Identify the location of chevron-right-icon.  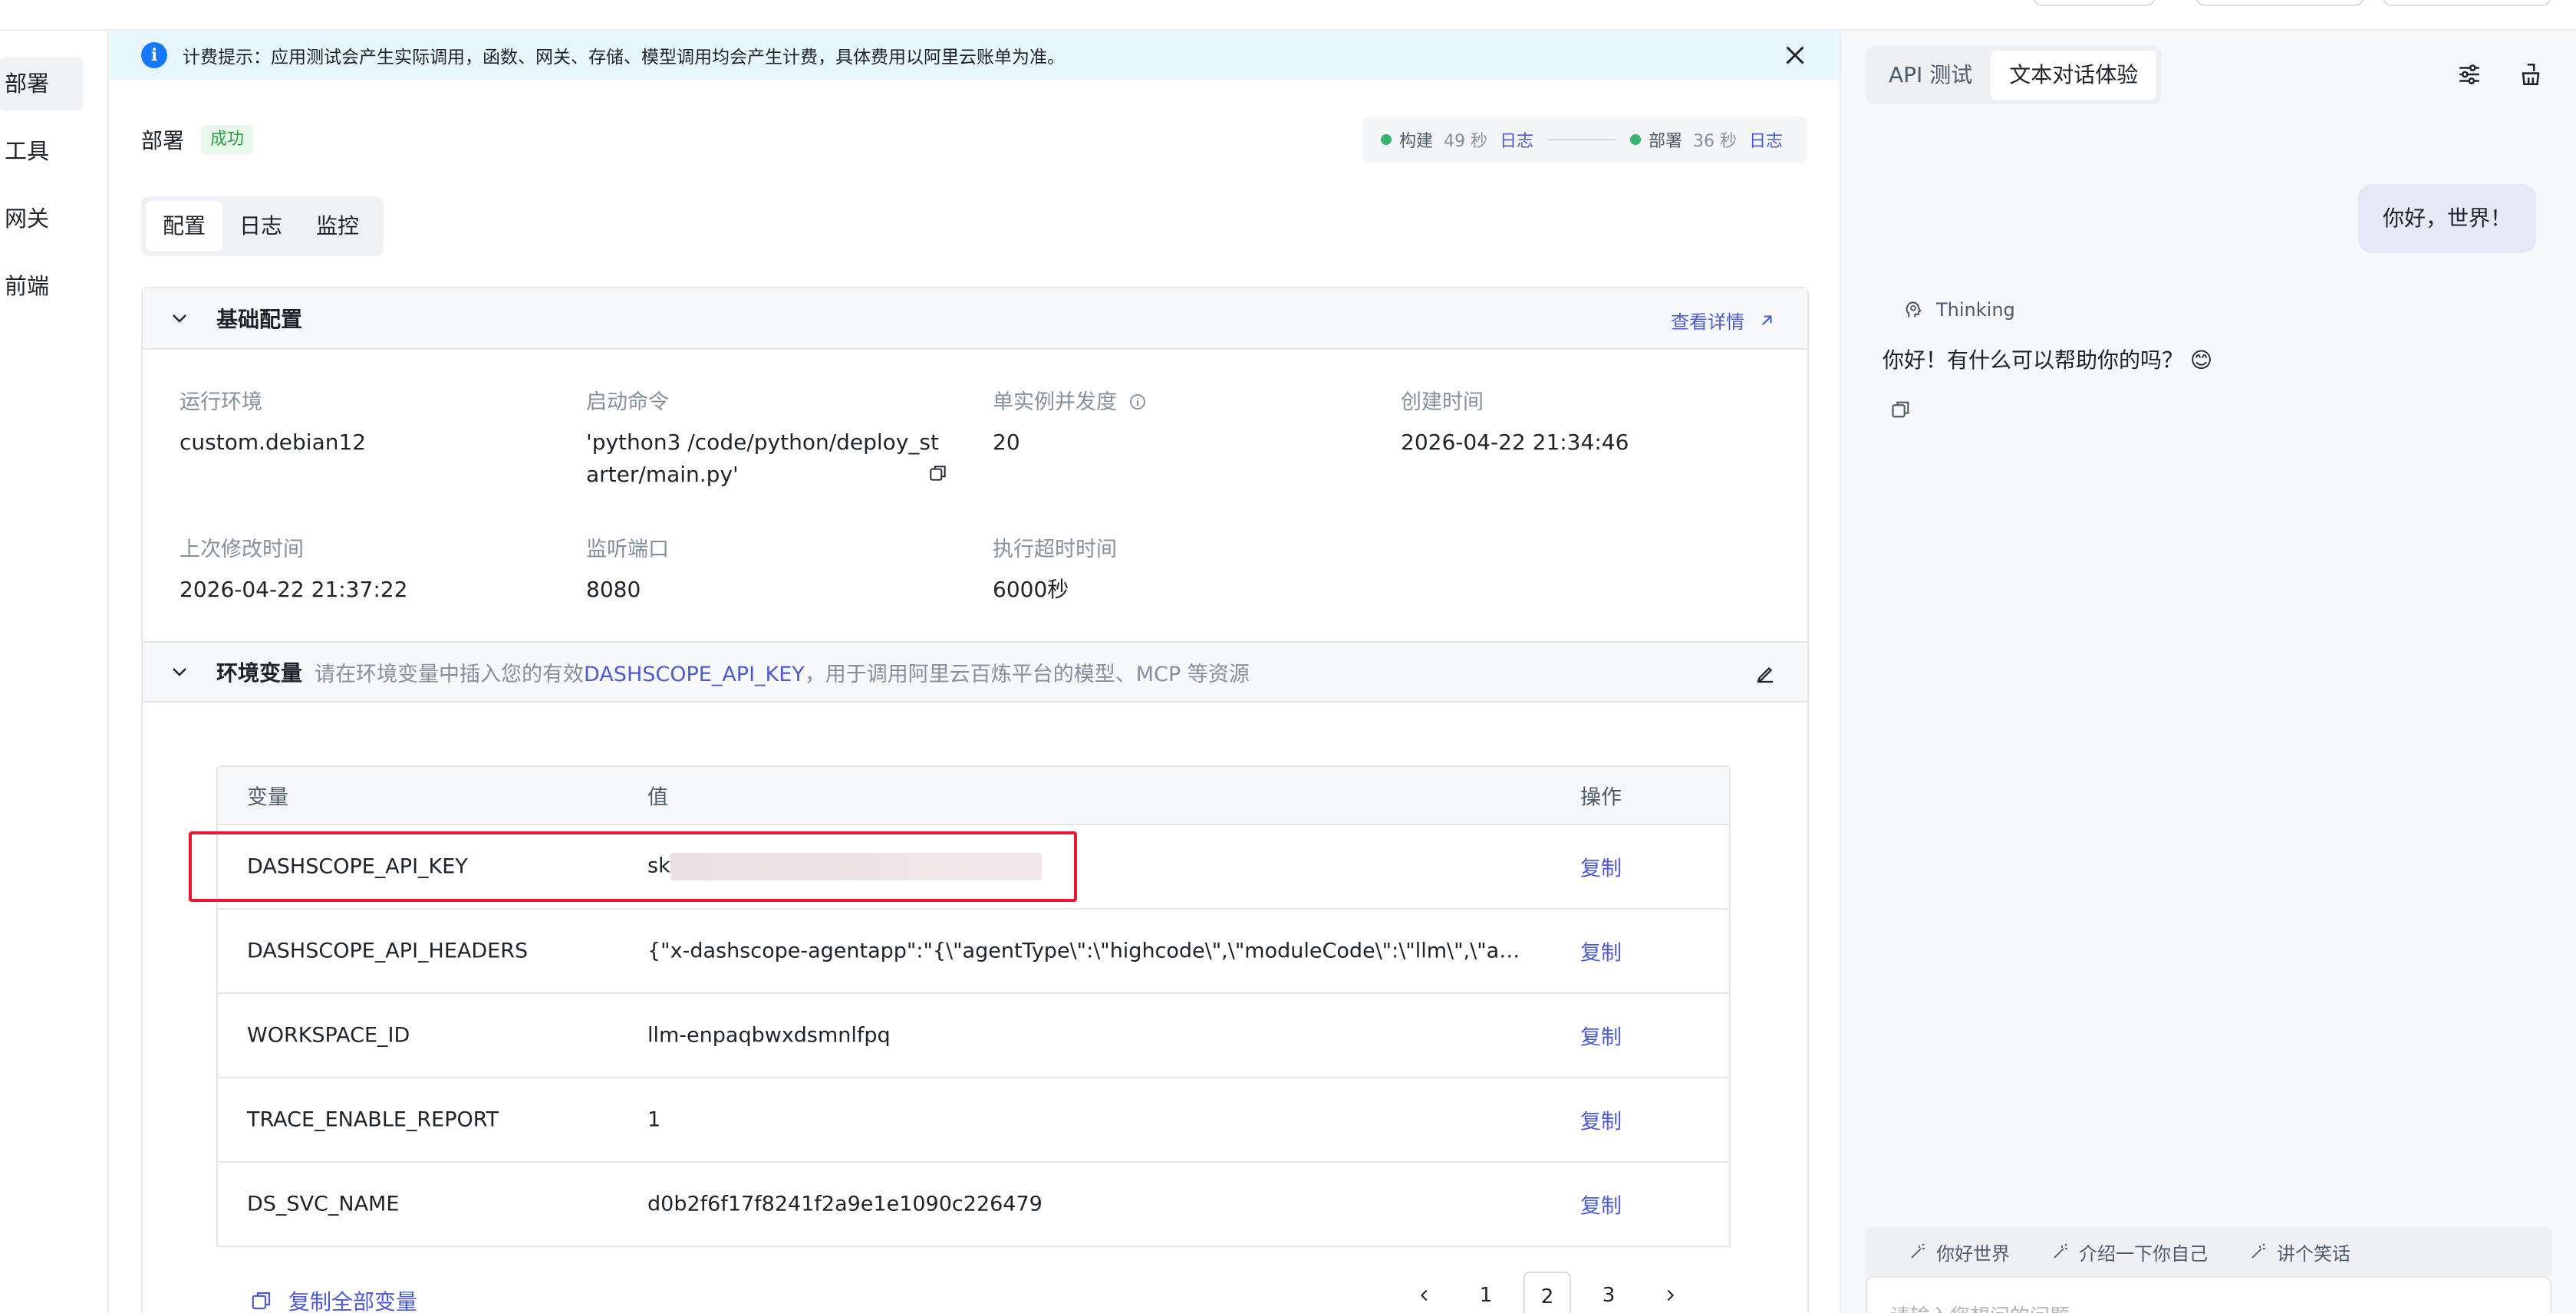
(1671, 1295).